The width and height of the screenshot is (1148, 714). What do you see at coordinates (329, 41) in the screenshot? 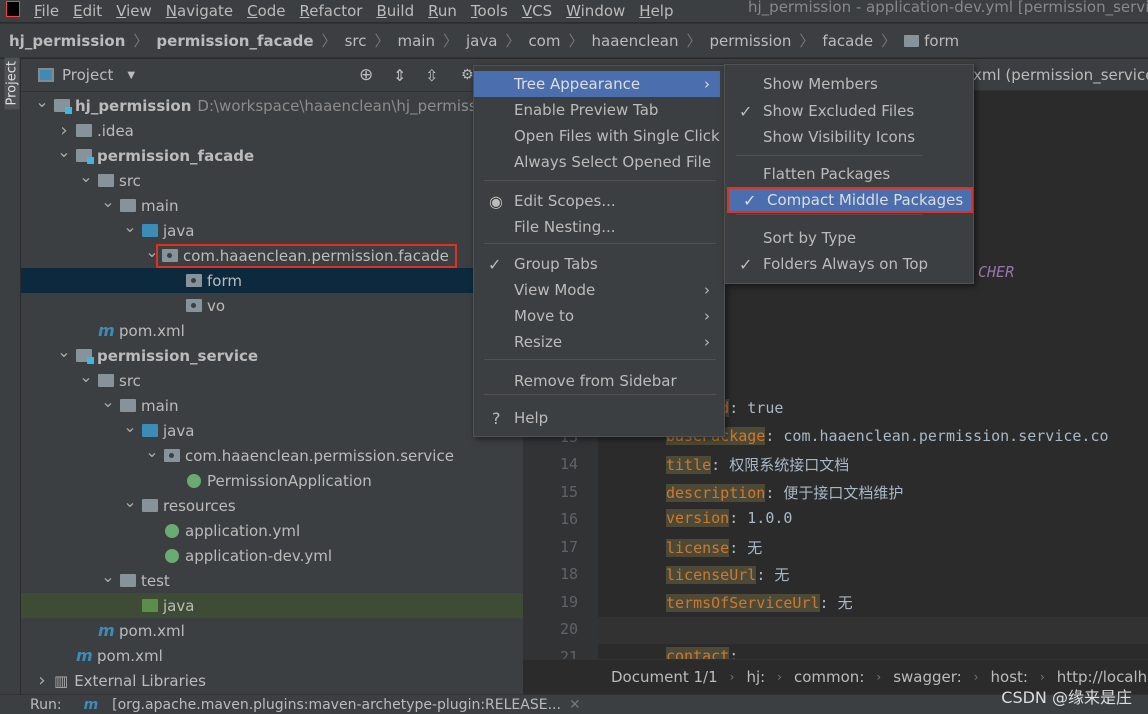
I see `chevron-right-icon: 〉` at bounding box center [329, 41].